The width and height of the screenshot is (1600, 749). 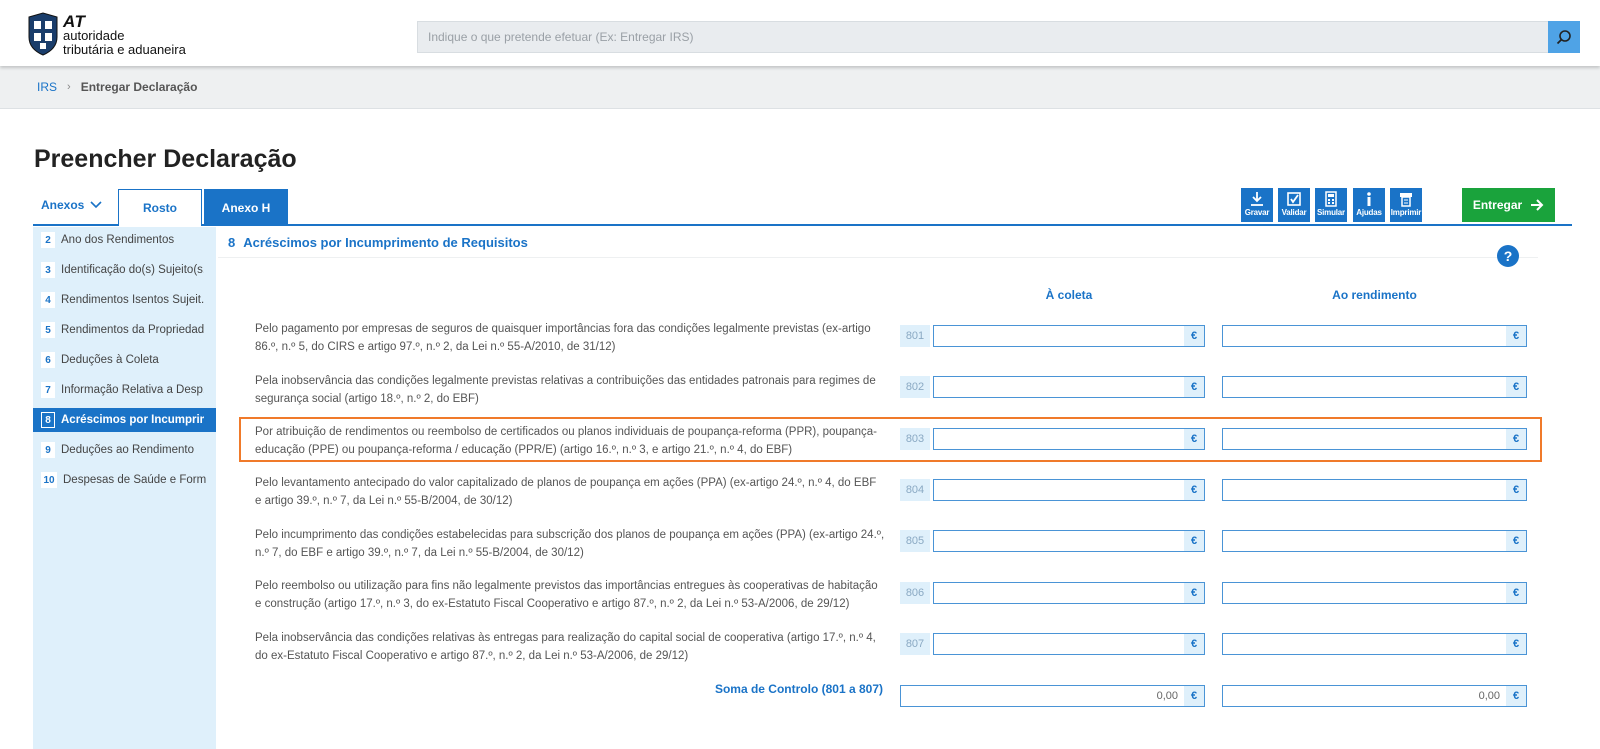 What do you see at coordinates (110, 360) in the screenshot?
I see `sidebar-item-label: Deduções à Coleta` at bounding box center [110, 360].